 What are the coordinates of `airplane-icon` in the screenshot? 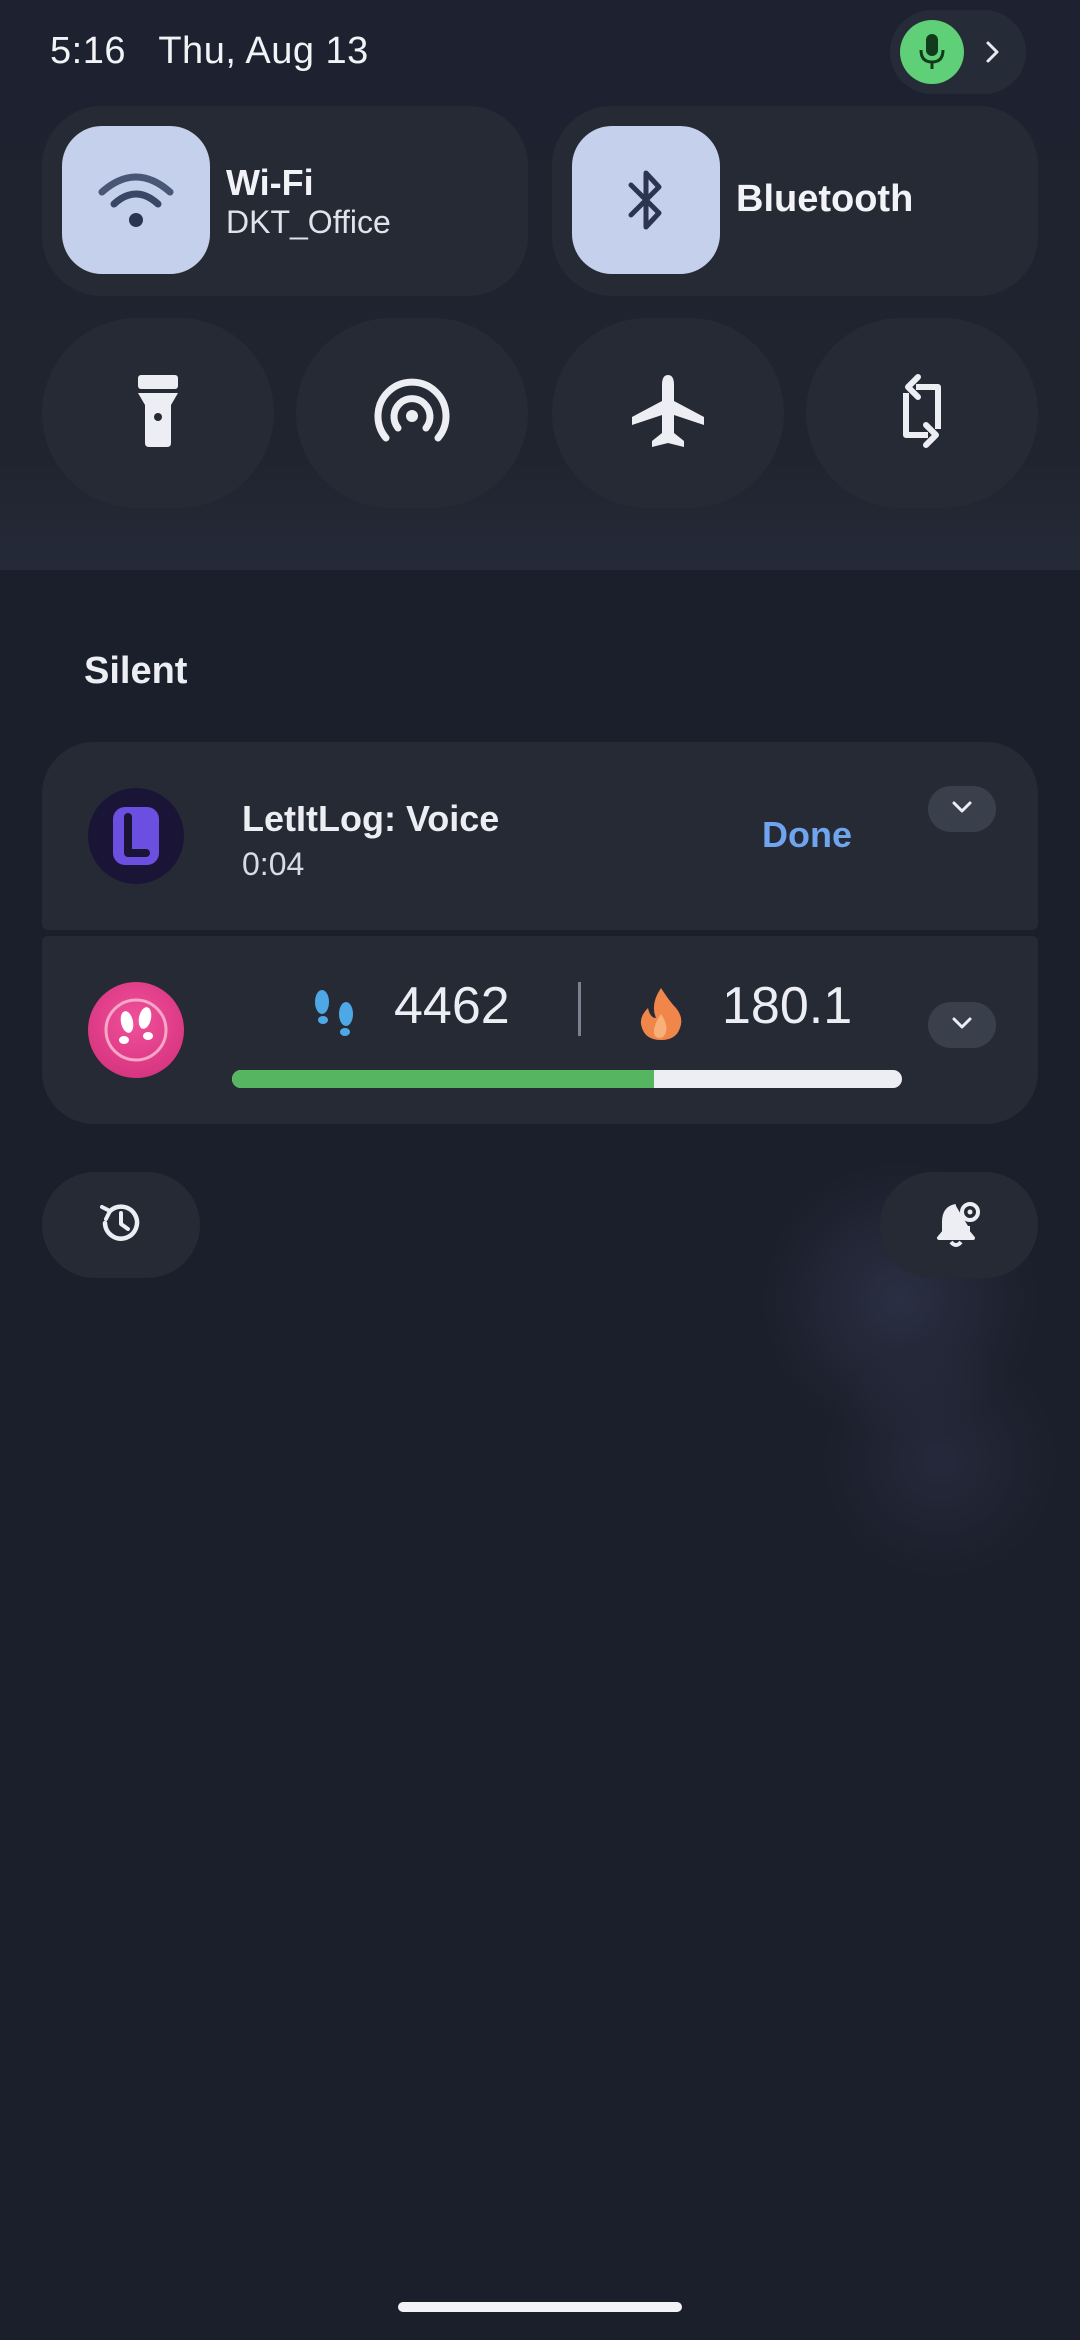 It's located at (668, 413).